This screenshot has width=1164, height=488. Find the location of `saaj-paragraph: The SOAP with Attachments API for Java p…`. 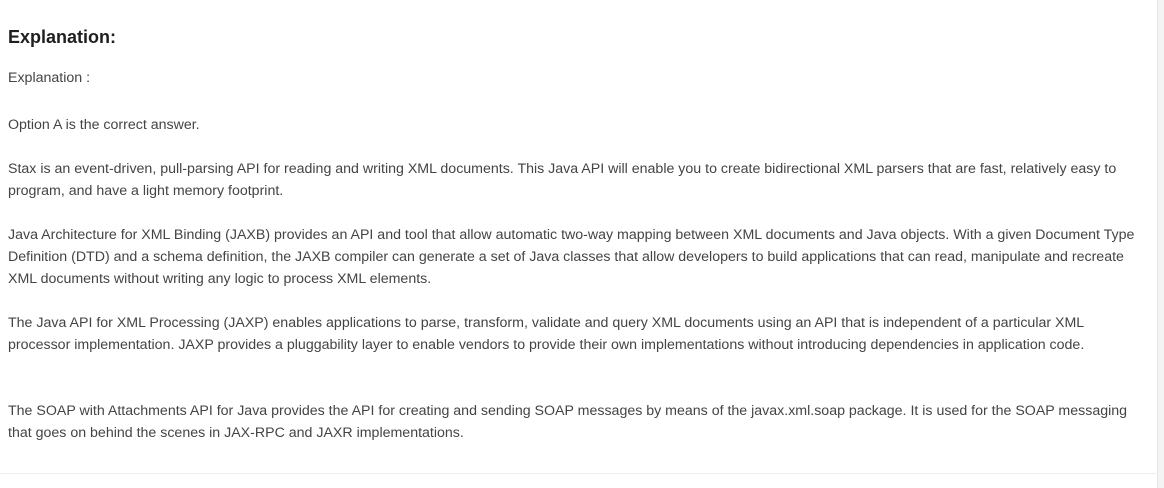

saaj-paragraph: The SOAP with Attachments API for Java p… is located at coordinates (568, 422).